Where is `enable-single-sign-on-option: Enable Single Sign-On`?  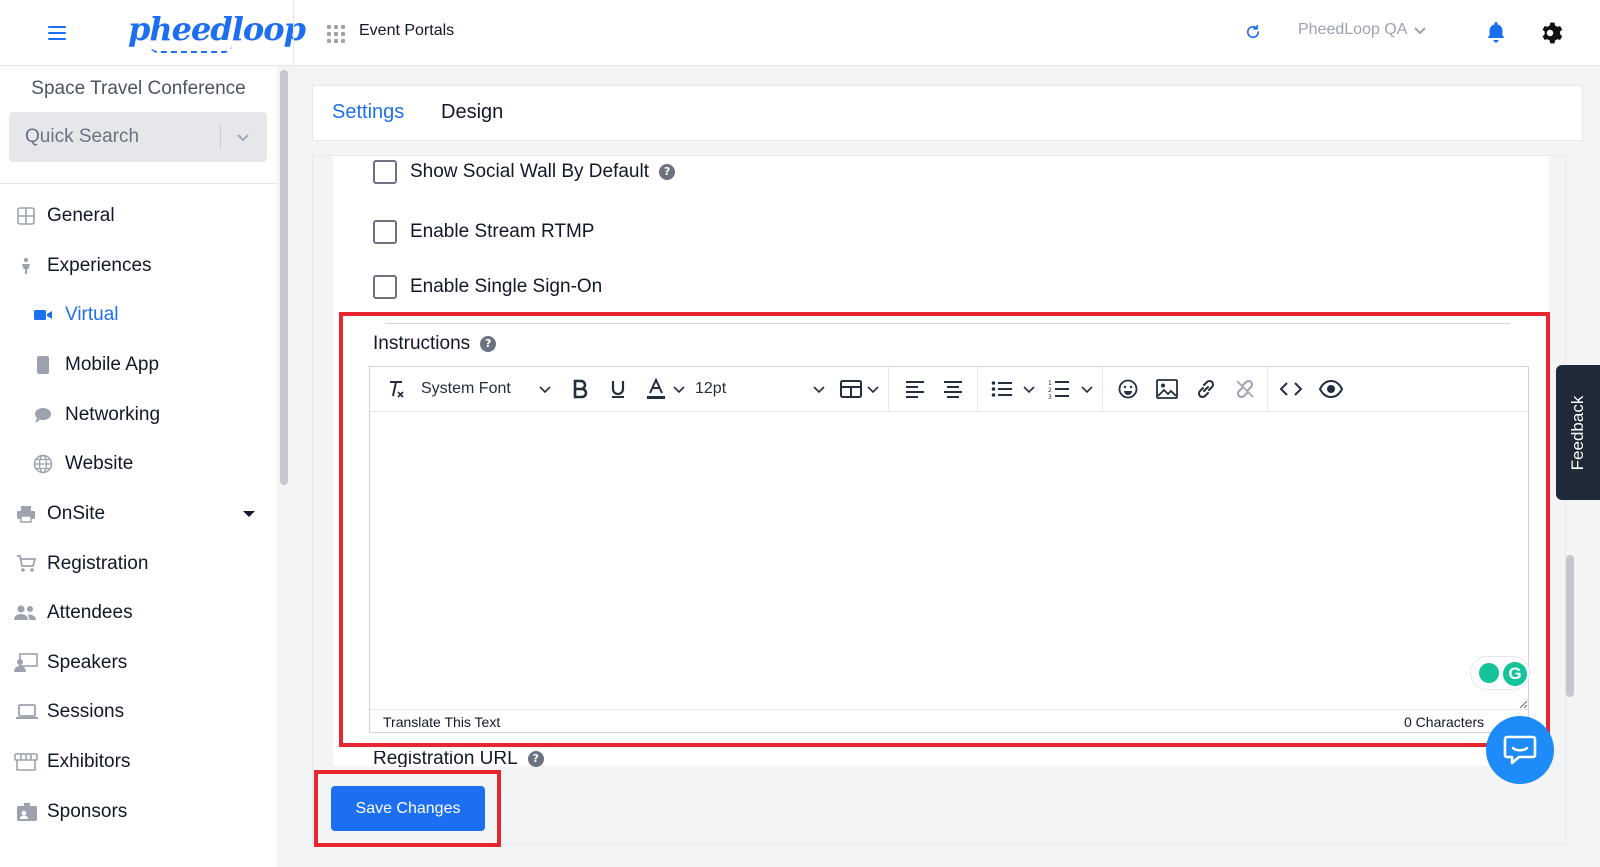
enable-single-sign-on-option: Enable Single Sign-On is located at coordinates (487, 287).